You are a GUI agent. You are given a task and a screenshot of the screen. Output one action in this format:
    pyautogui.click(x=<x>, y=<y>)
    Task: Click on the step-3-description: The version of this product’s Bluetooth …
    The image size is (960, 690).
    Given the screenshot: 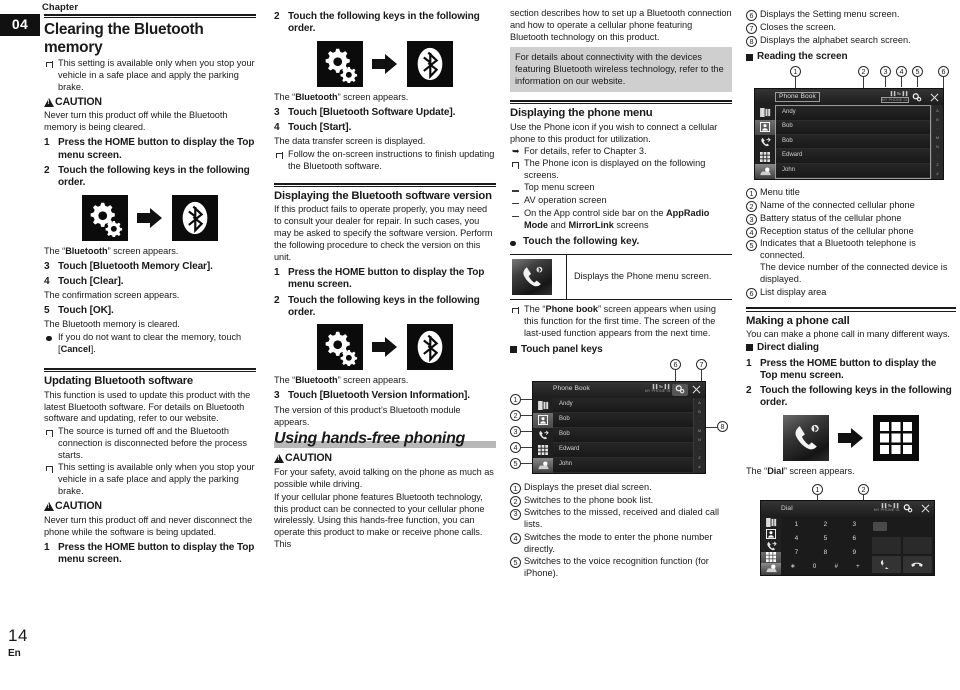 What is the action you would take?
    pyautogui.click(x=367, y=415)
    